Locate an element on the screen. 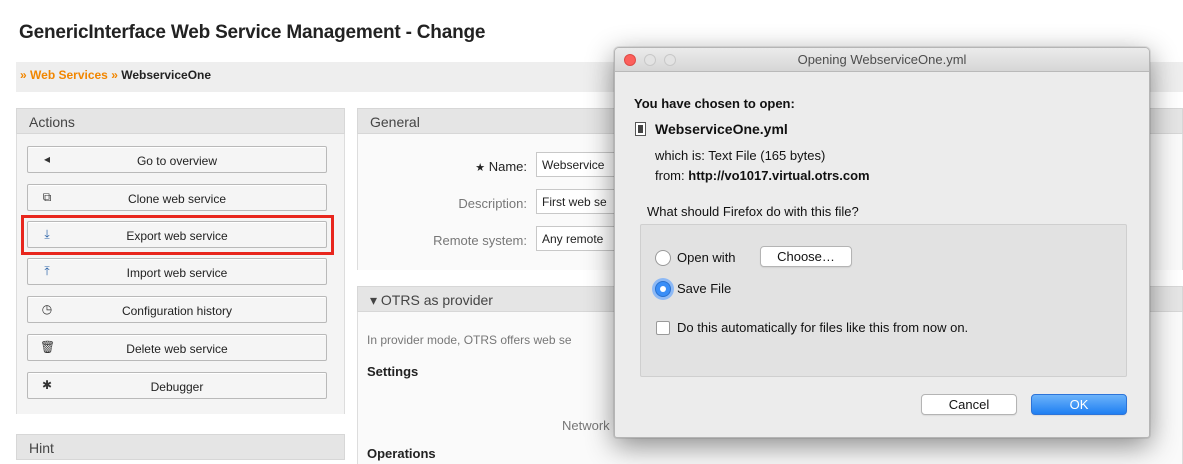  button-label: Delete web service is located at coordinates (177, 349).